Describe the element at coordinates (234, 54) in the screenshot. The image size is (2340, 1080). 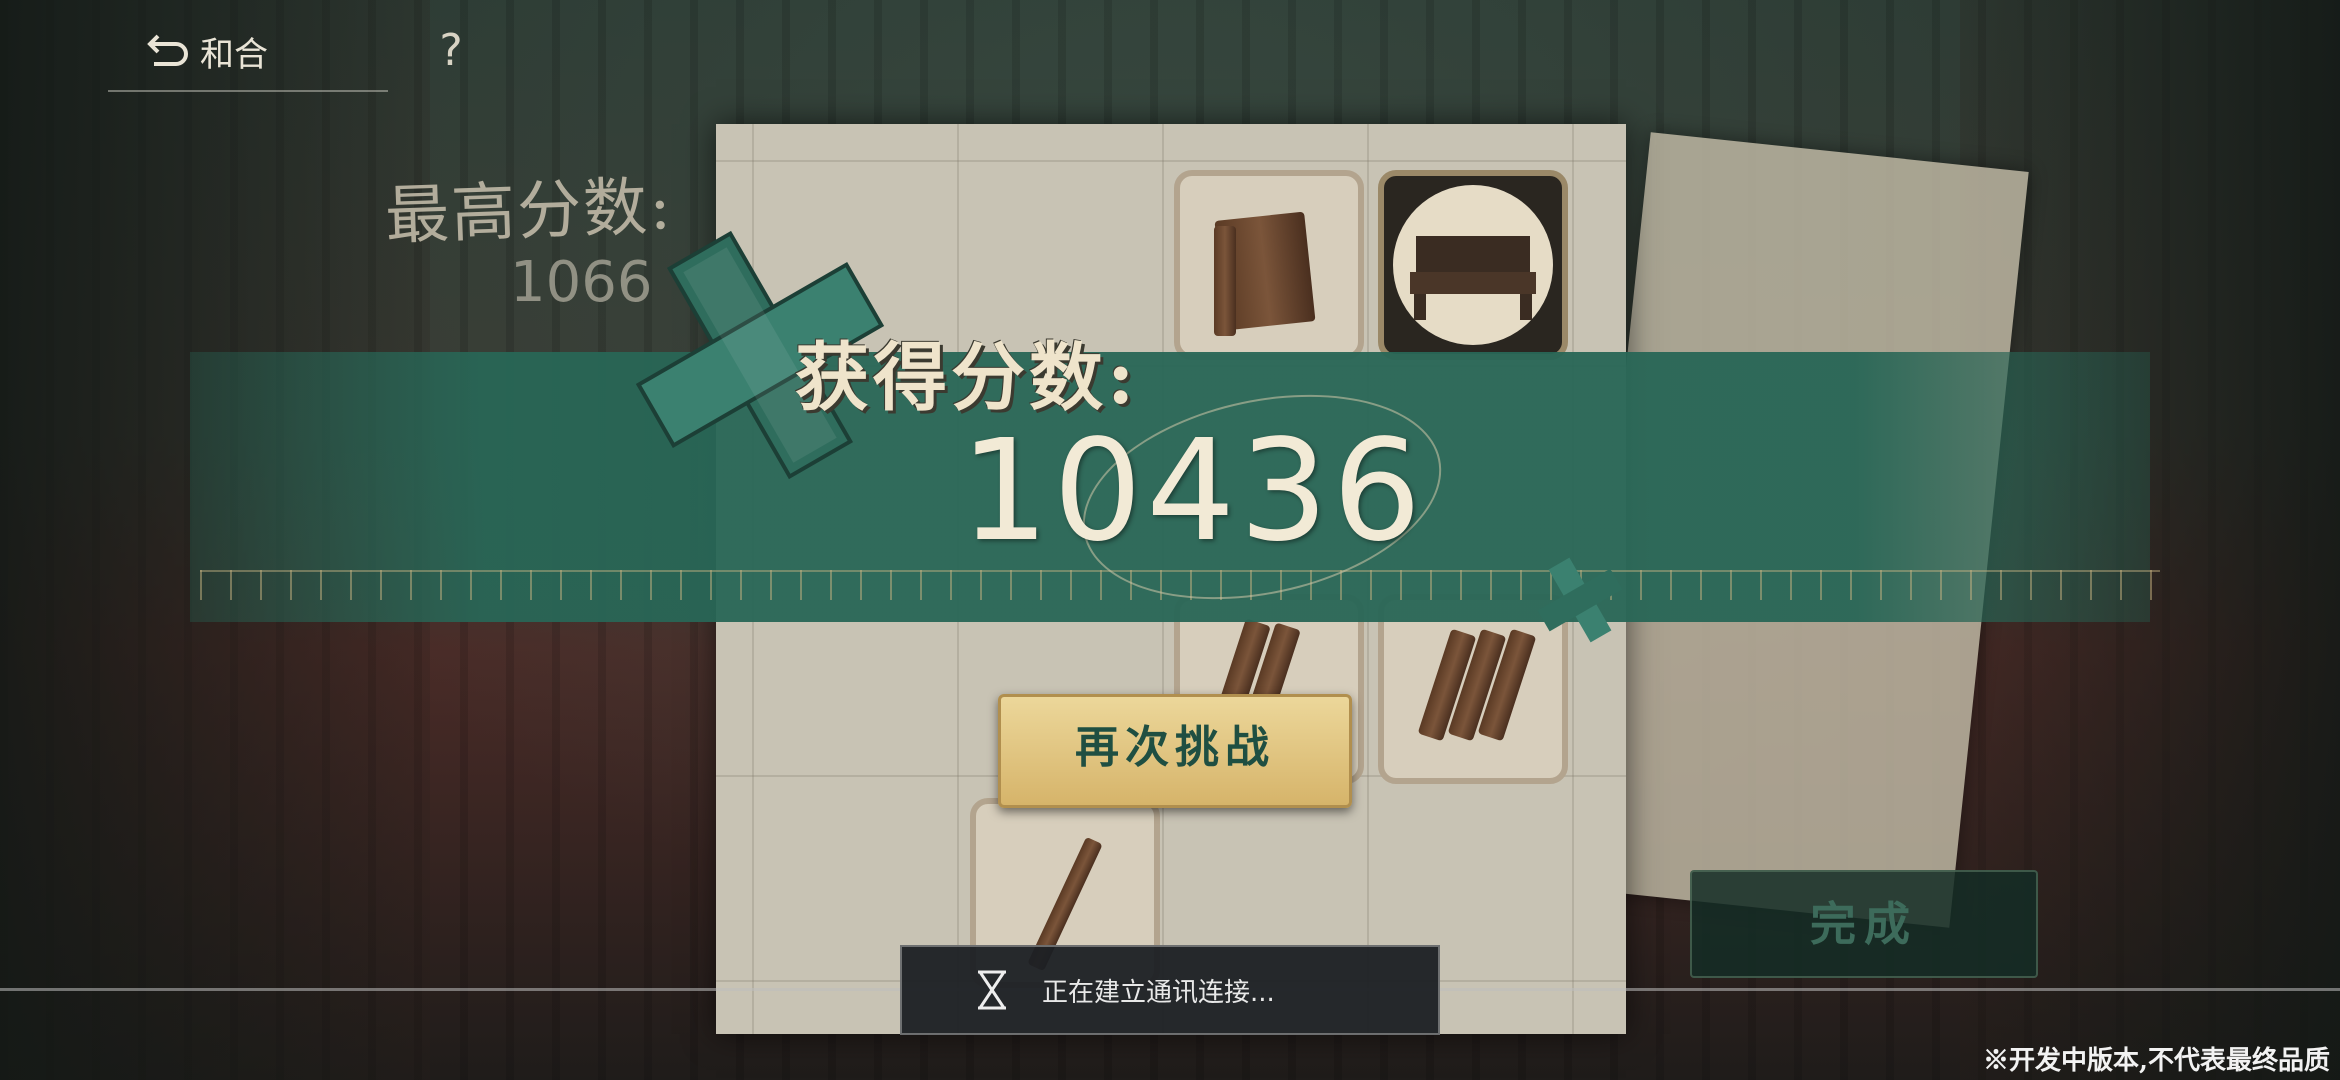
I see `back-label: 和合` at that location.